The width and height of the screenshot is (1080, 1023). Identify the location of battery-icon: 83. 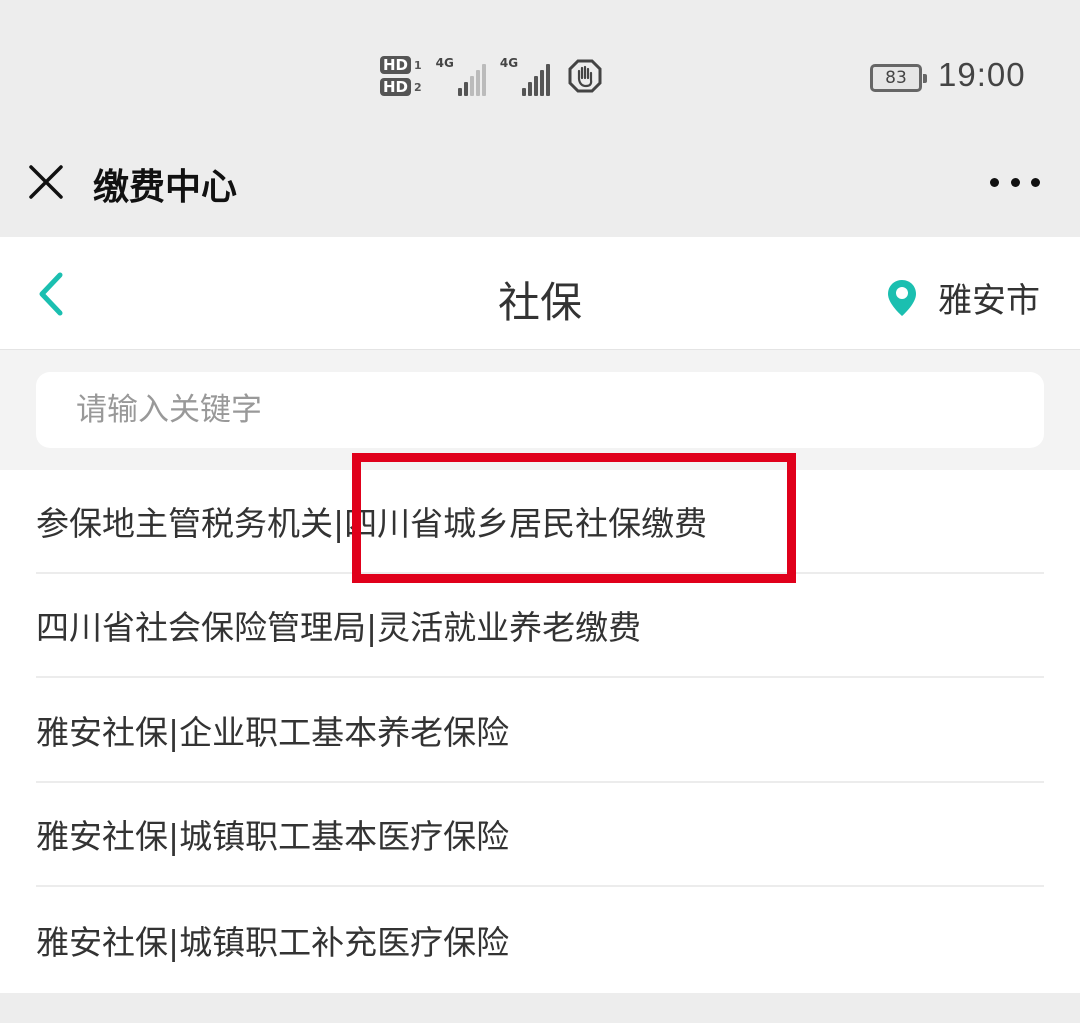
(898, 78).